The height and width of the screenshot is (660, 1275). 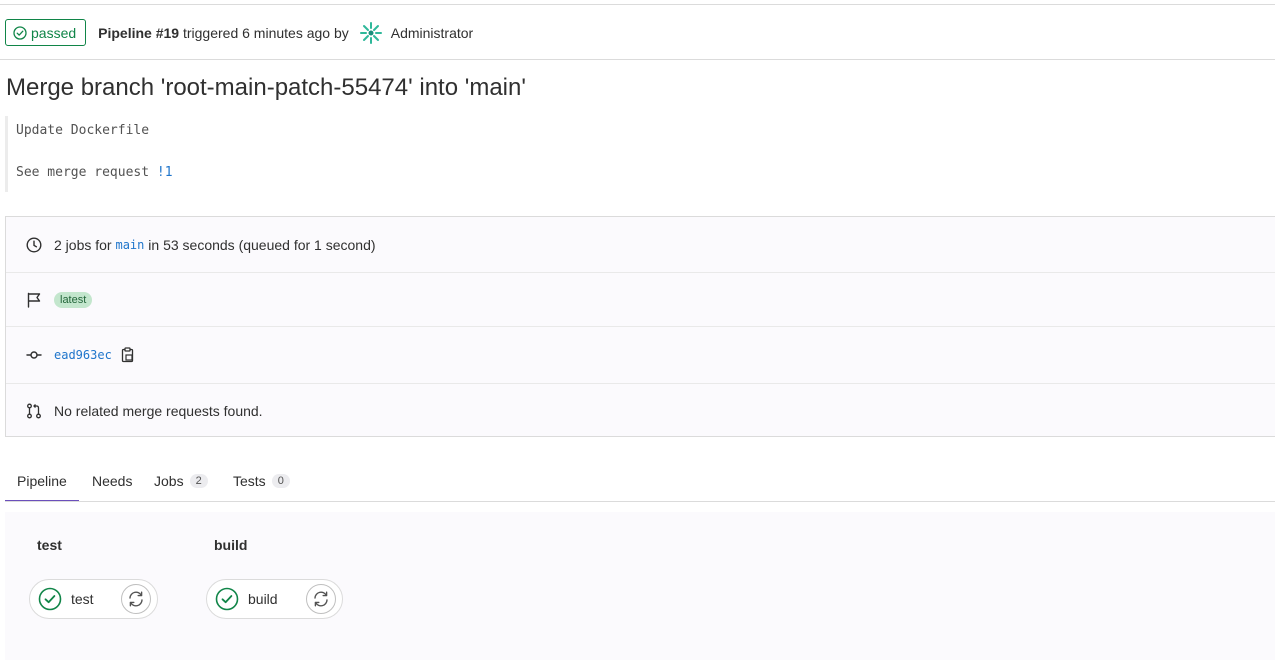 What do you see at coordinates (20, 32) in the screenshot?
I see `check-circle-icon` at bounding box center [20, 32].